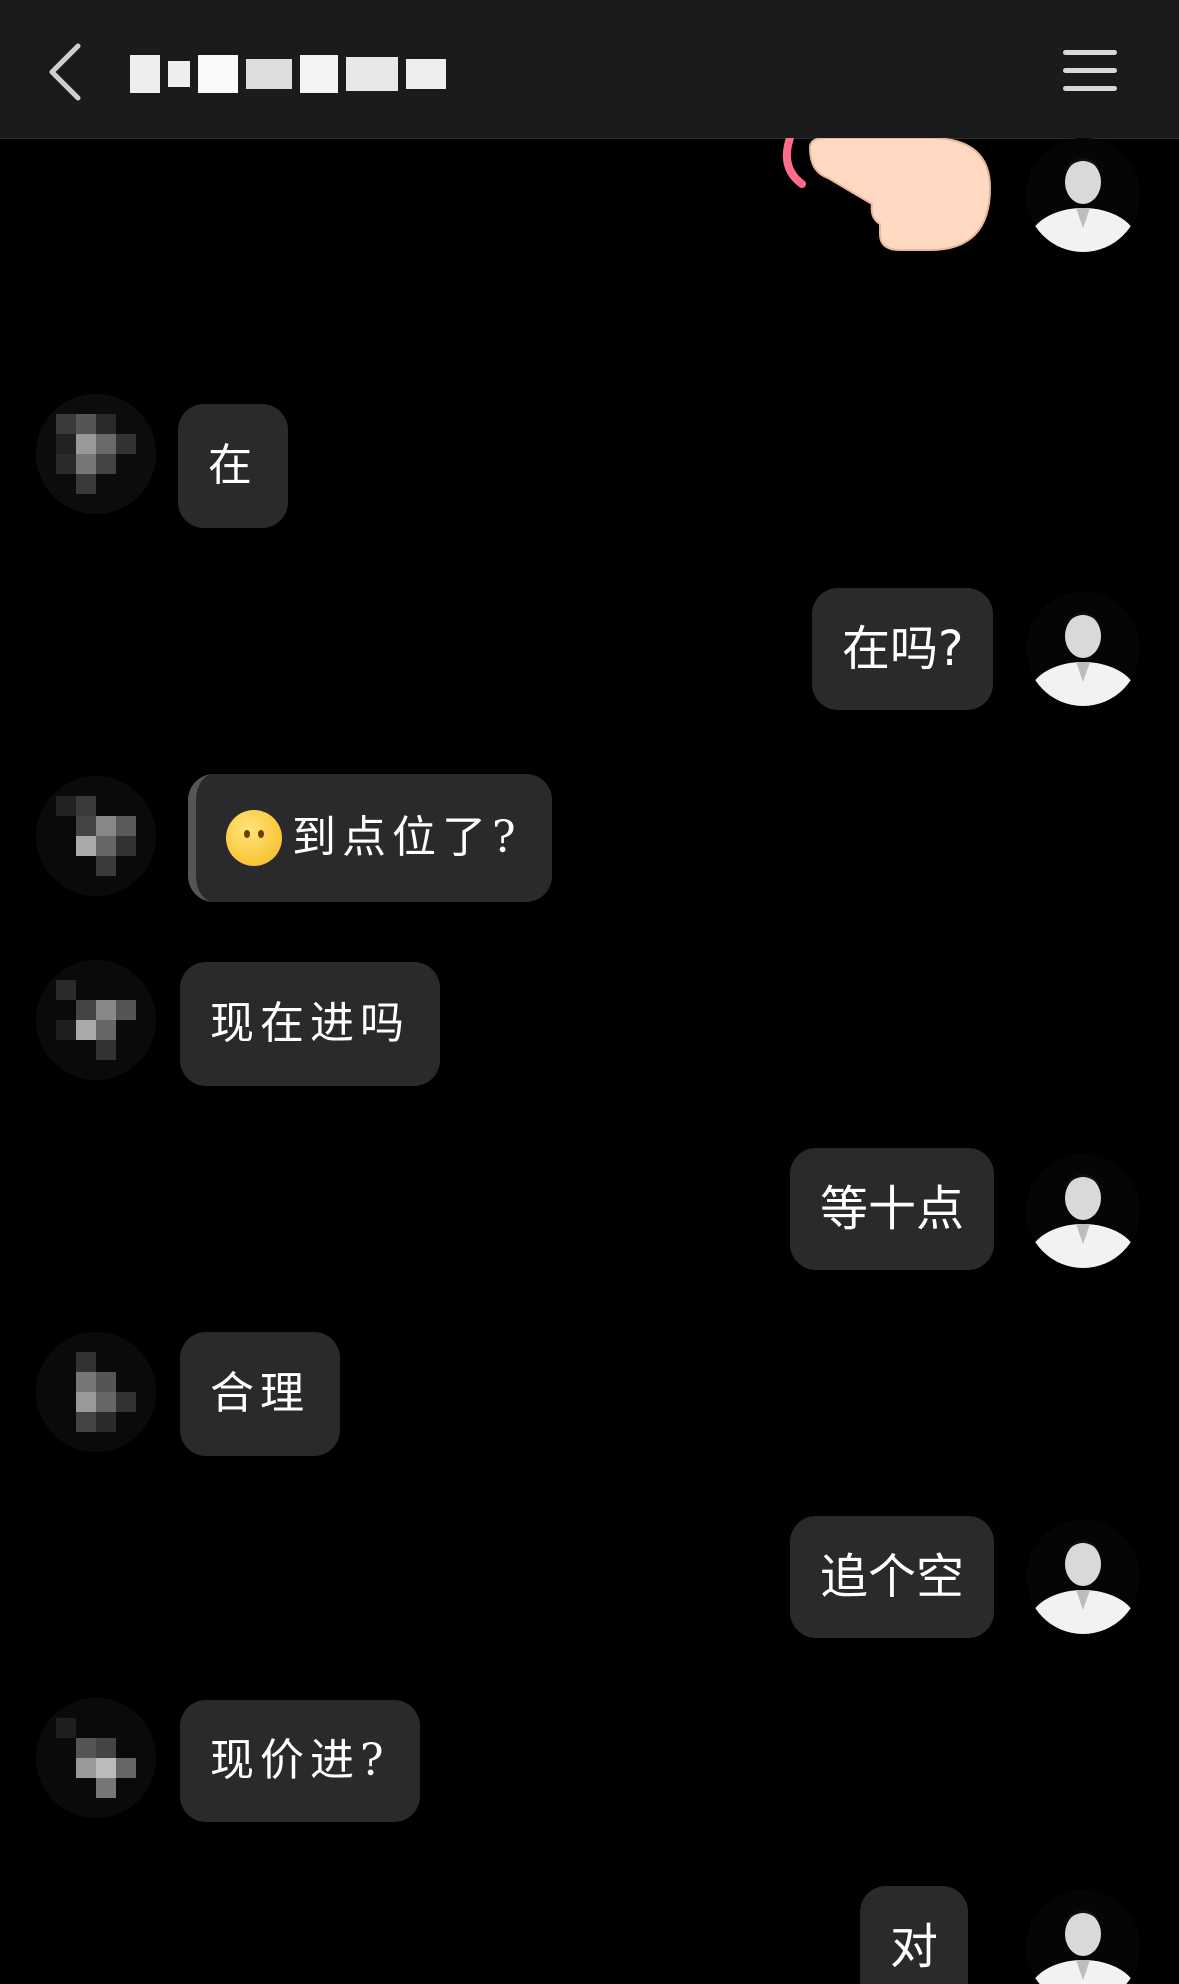 This screenshot has width=1179, height=1984. I want to click on chat-header, so click(589, 69).